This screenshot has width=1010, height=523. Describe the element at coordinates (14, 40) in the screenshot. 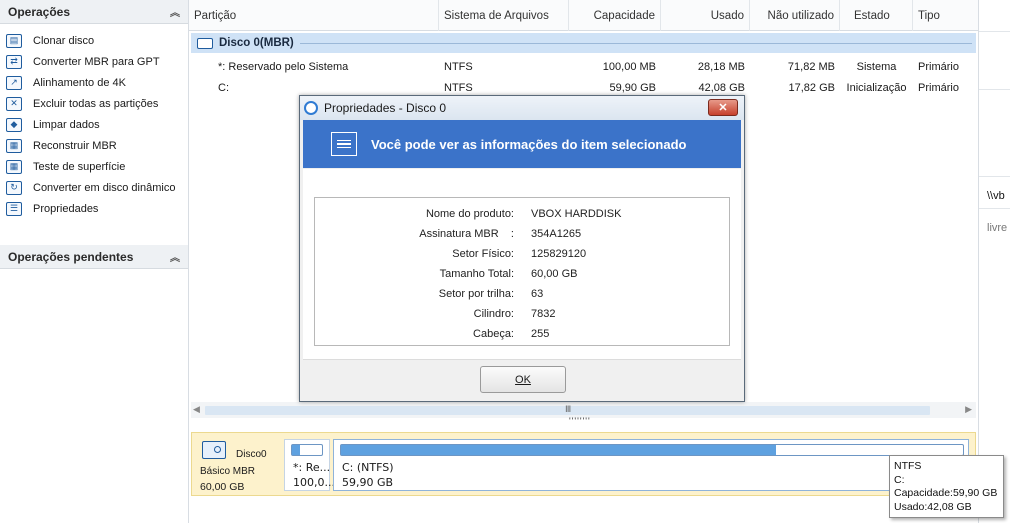

I see `clone-disk-icon: ▤` at that location.